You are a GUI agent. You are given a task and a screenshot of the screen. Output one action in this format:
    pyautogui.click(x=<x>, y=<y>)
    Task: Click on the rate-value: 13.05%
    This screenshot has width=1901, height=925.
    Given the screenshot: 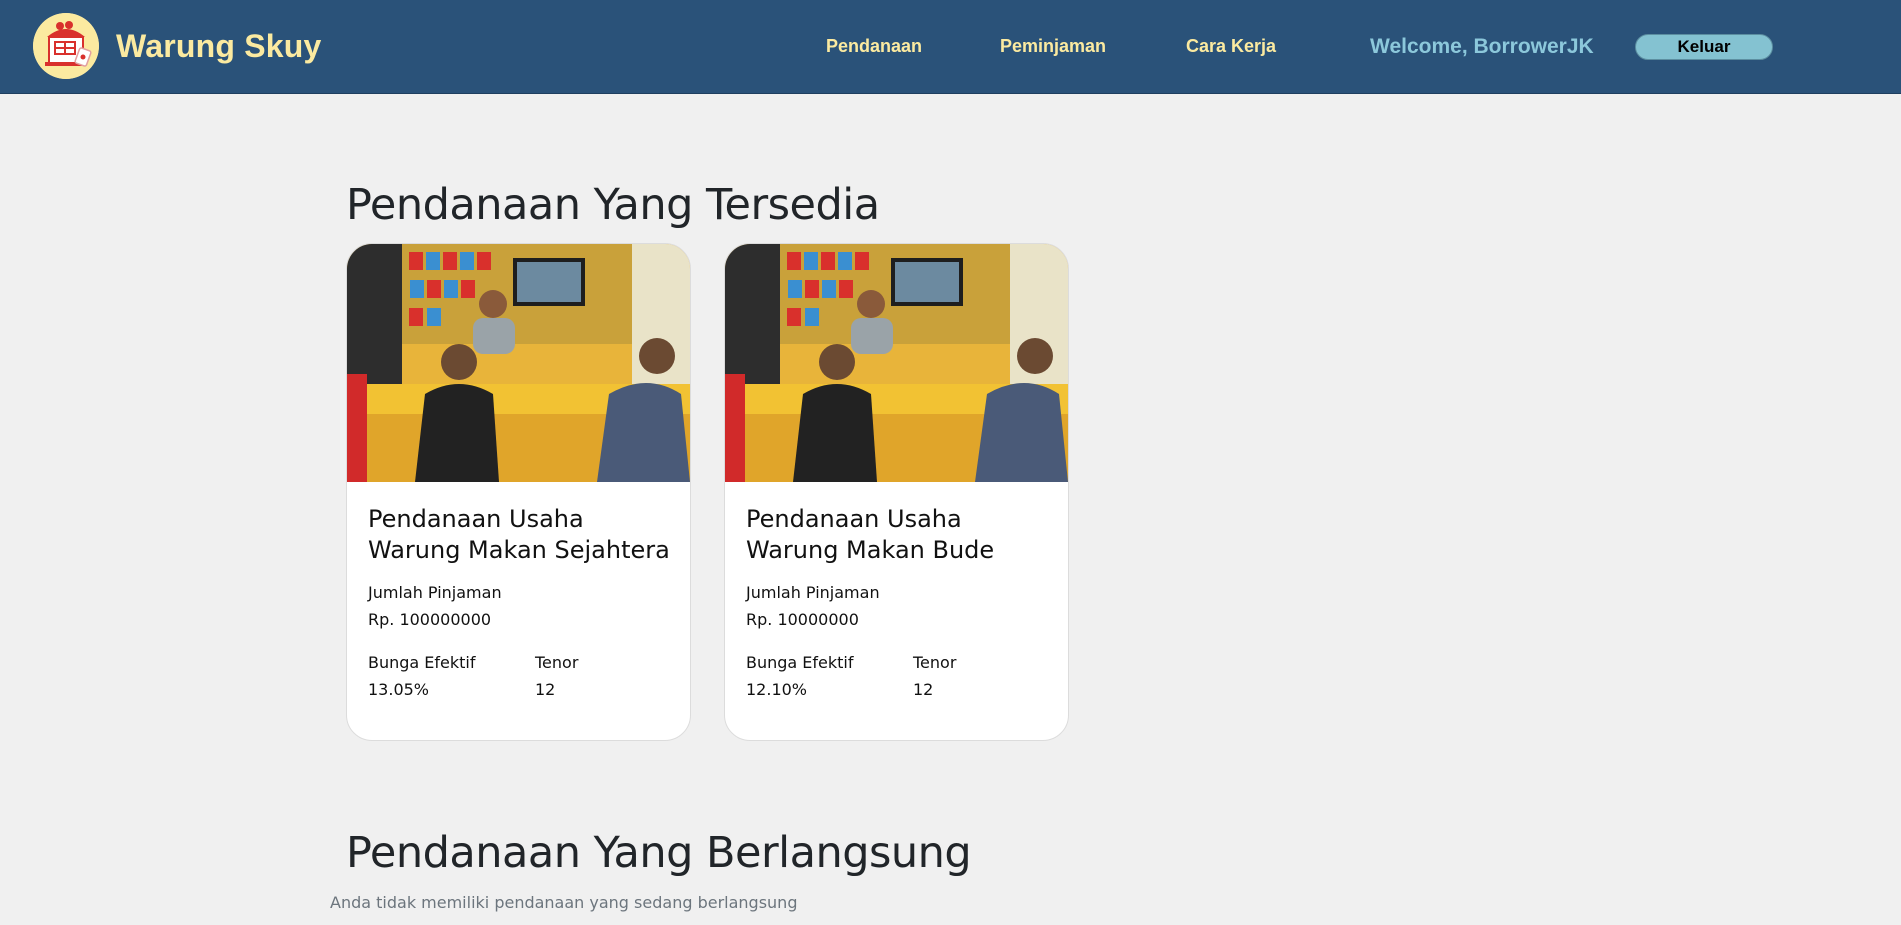 What is the action you would take?
    pyautogui.click(x=399, y=689)
    